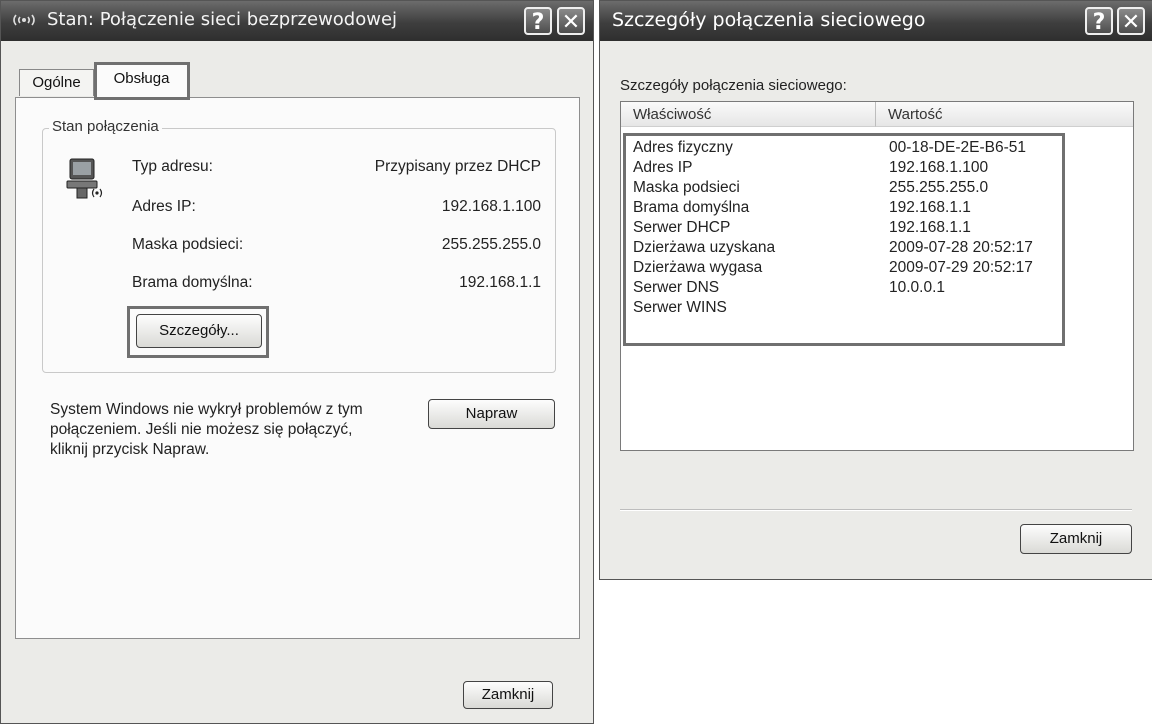  What do you see at coordinates (769, 20) in the screenshot?
I see `network-details-title: Szczegóły połączenia sieciowego` at bounding box center [769, 20].